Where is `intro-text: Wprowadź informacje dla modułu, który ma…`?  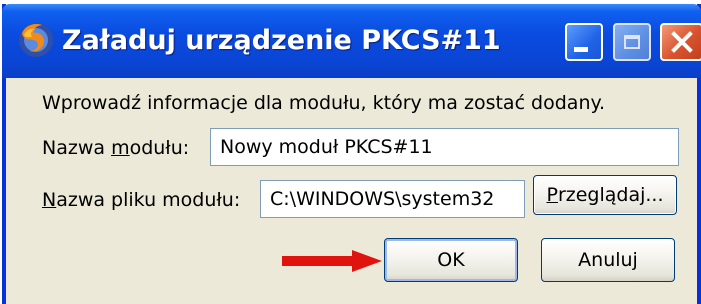
intro-text: Wprowadź informacje dla modułu, który ma… is located at coordinates (324, 103).